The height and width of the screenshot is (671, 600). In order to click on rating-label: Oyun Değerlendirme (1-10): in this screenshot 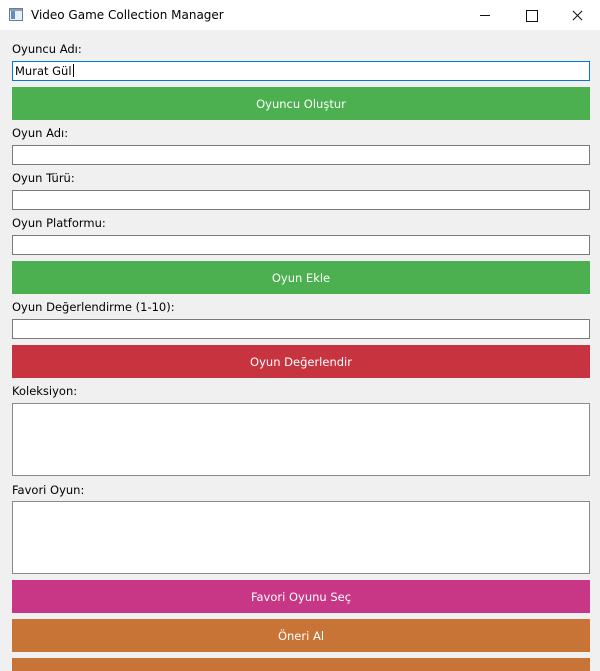, I will do `click(93, 307)`.